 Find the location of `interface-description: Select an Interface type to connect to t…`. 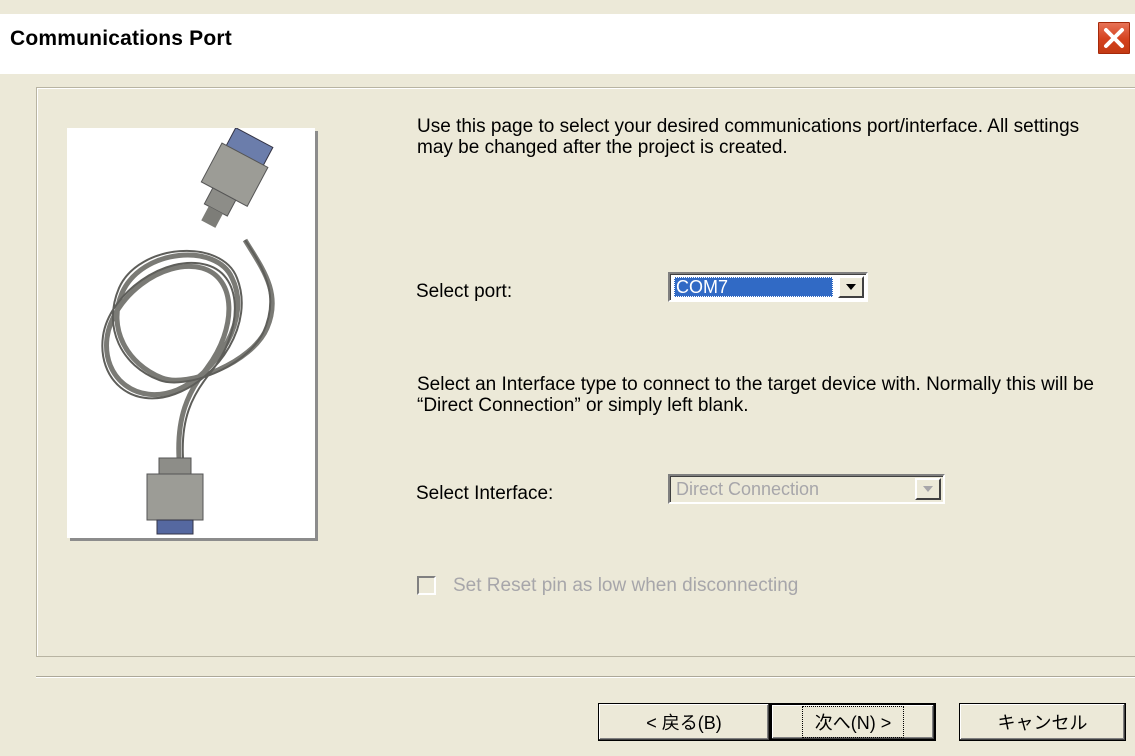

interface-description: Select an Interface type to connect to t… is located at coordinates (755, 395).